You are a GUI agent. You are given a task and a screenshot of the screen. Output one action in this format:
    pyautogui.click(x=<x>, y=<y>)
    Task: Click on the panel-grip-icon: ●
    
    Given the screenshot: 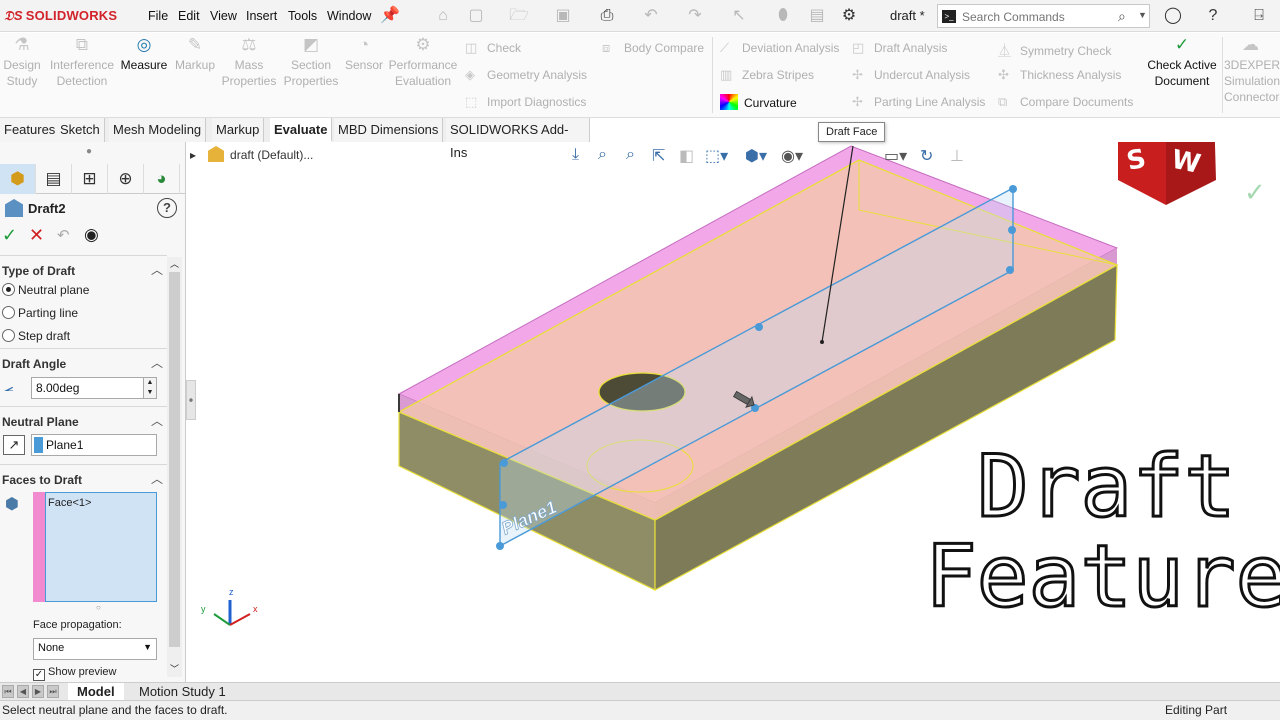 What is the action you would take?
    pyautogui.click(x=89, y=151)
    